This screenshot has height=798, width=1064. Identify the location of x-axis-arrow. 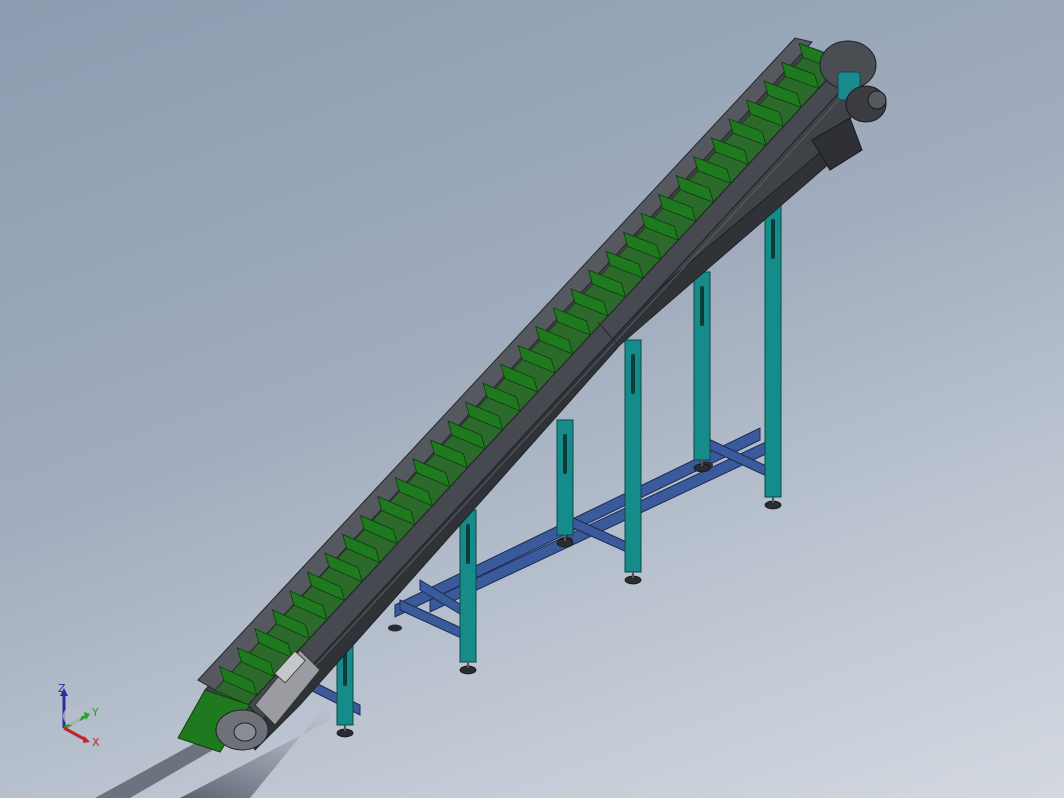
(86, 739).